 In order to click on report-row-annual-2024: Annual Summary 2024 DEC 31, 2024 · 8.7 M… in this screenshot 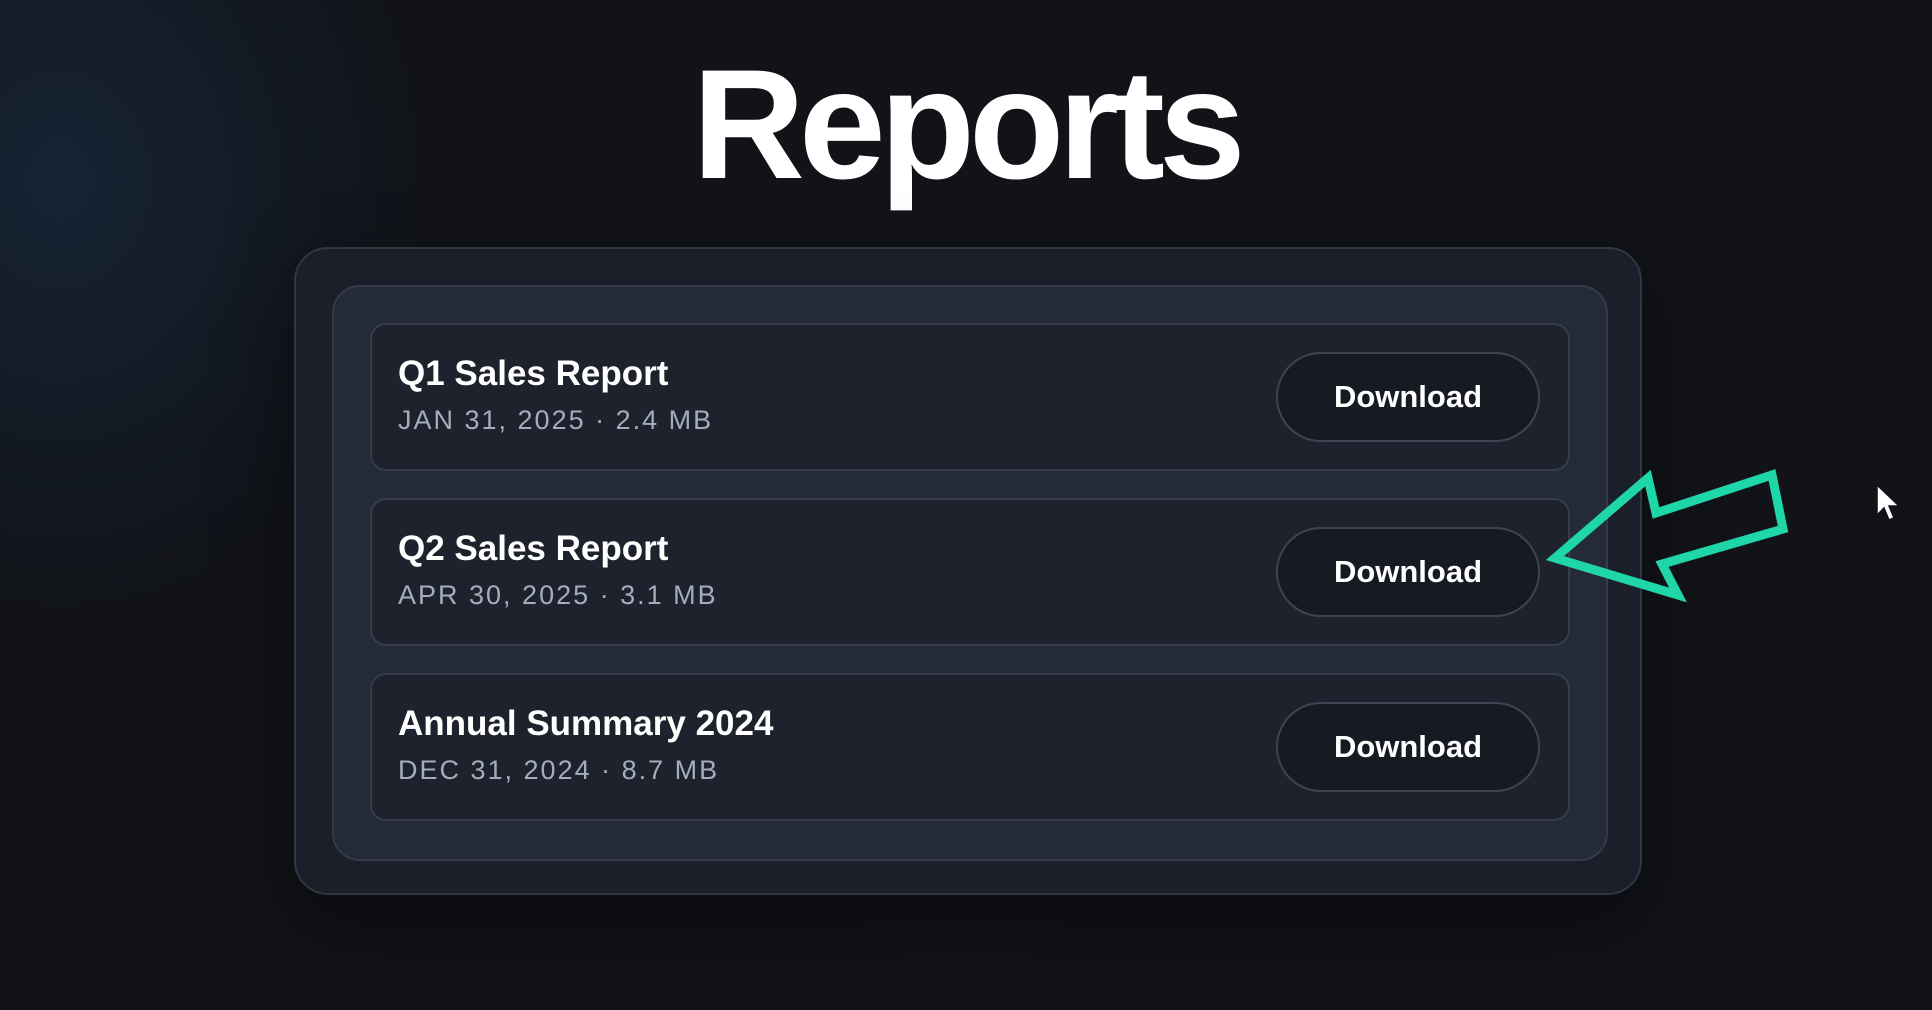, I will do `click(970, 747)`.